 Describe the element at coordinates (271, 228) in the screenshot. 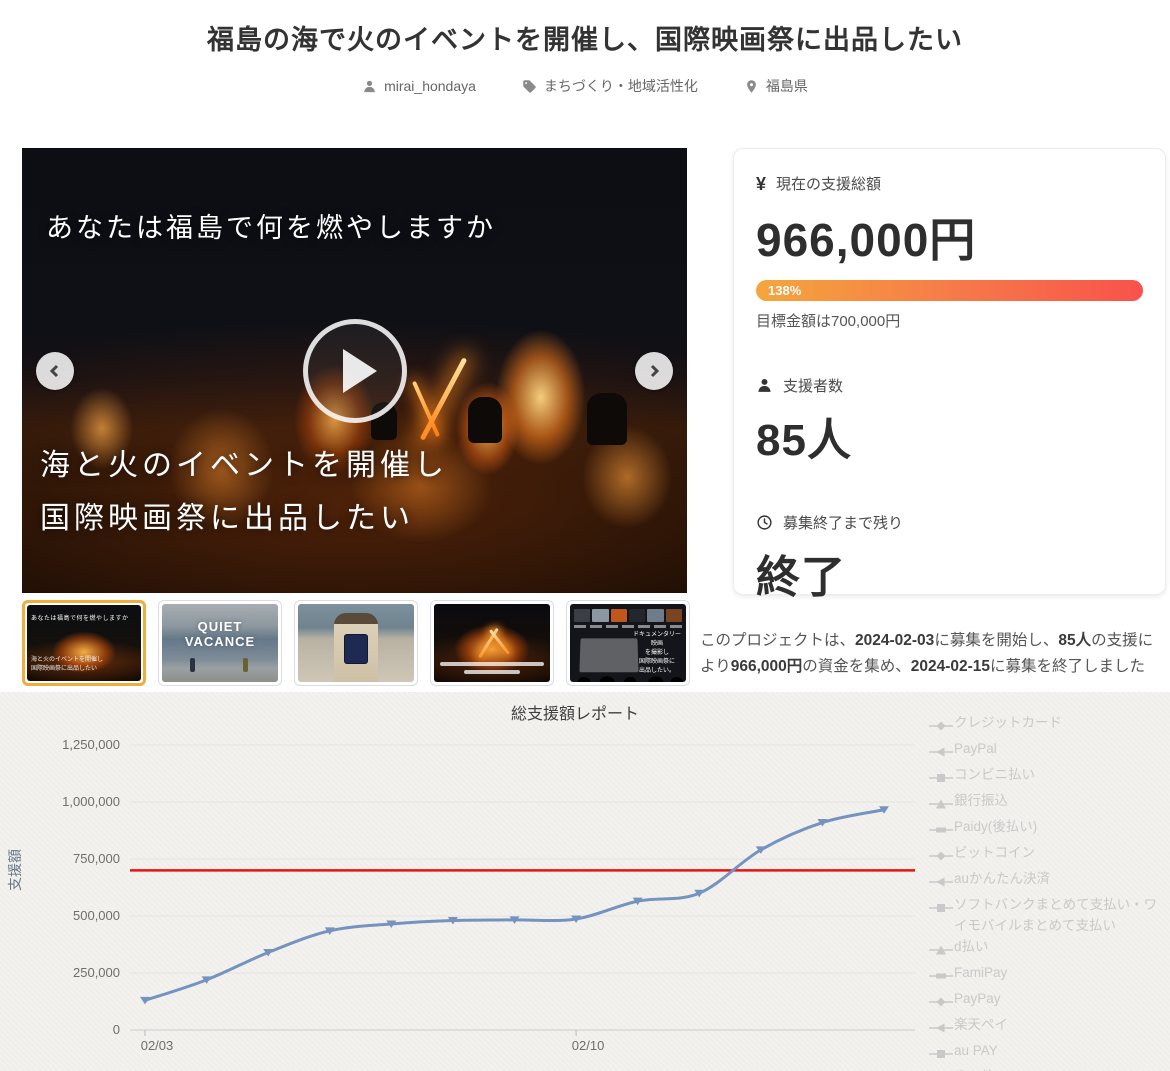

I see `video-overlay-question: あなたは福島で何を燃やしますか` at that location.